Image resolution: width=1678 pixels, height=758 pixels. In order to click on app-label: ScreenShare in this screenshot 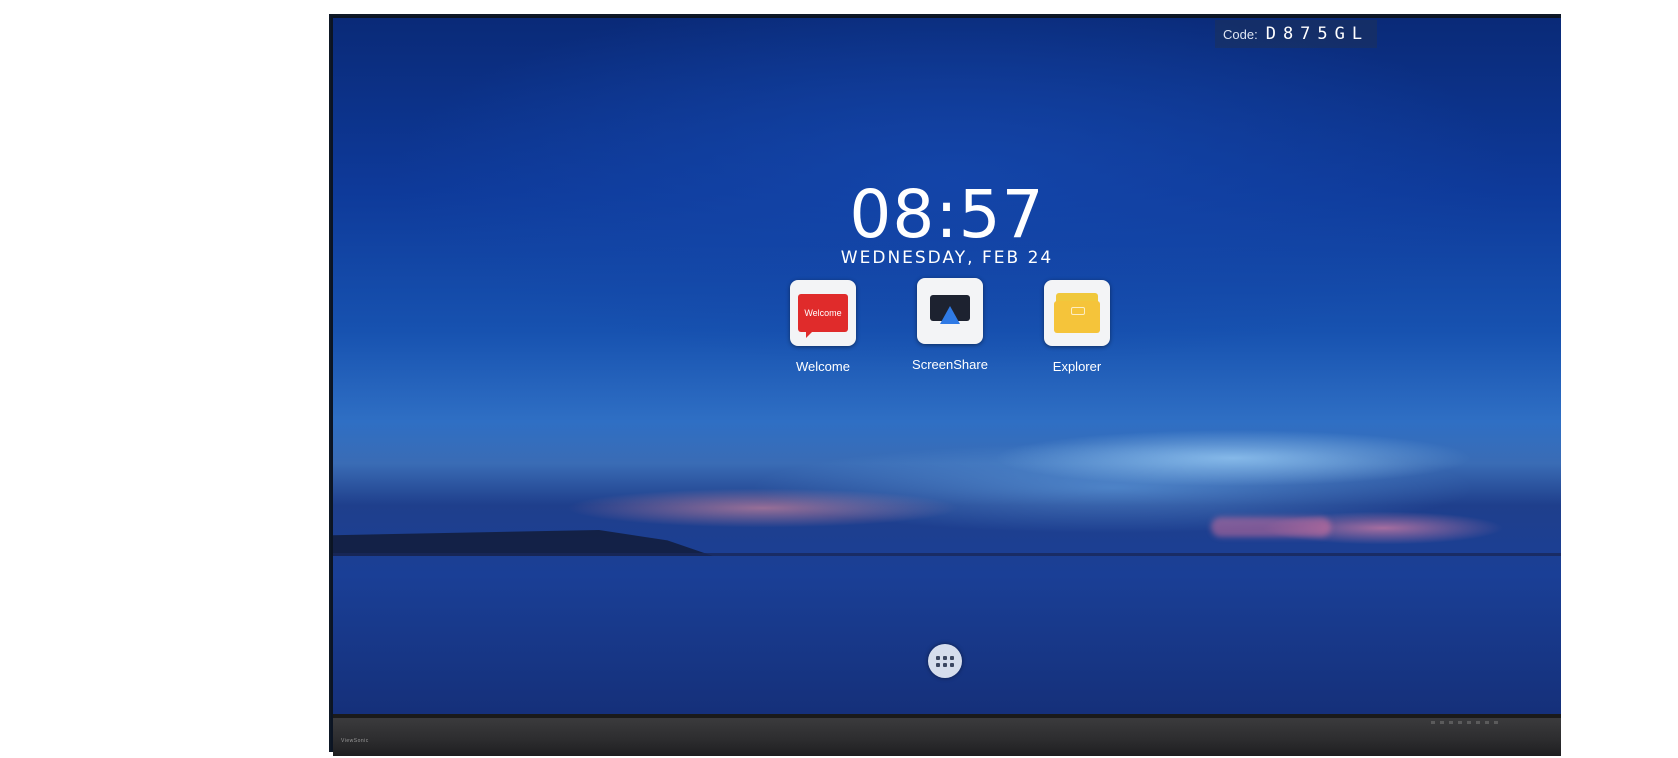, I will do `click(950, 364)`.